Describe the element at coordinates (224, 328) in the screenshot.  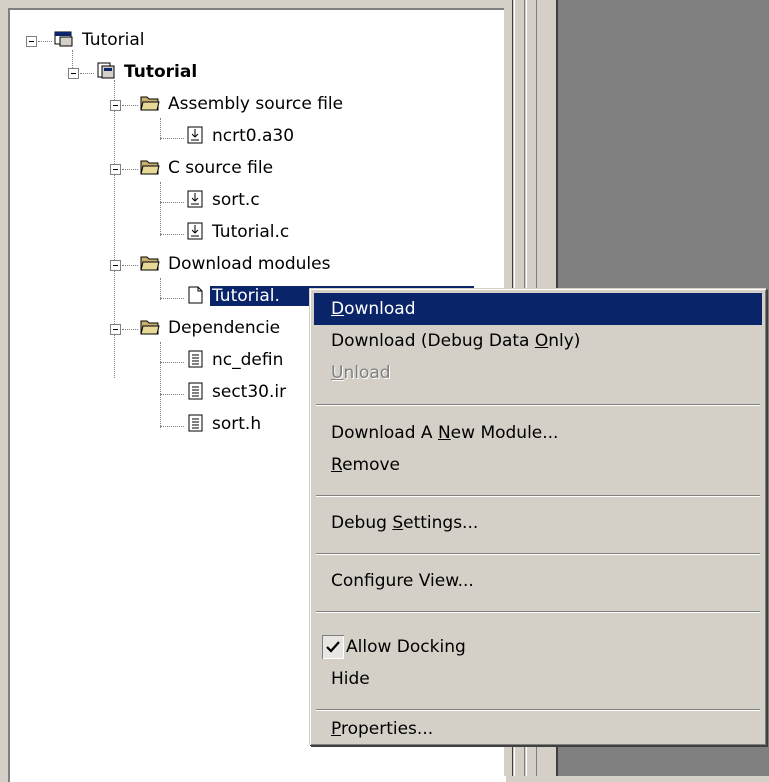
I see `folder-label-dependencies: Dependencie` at that location.